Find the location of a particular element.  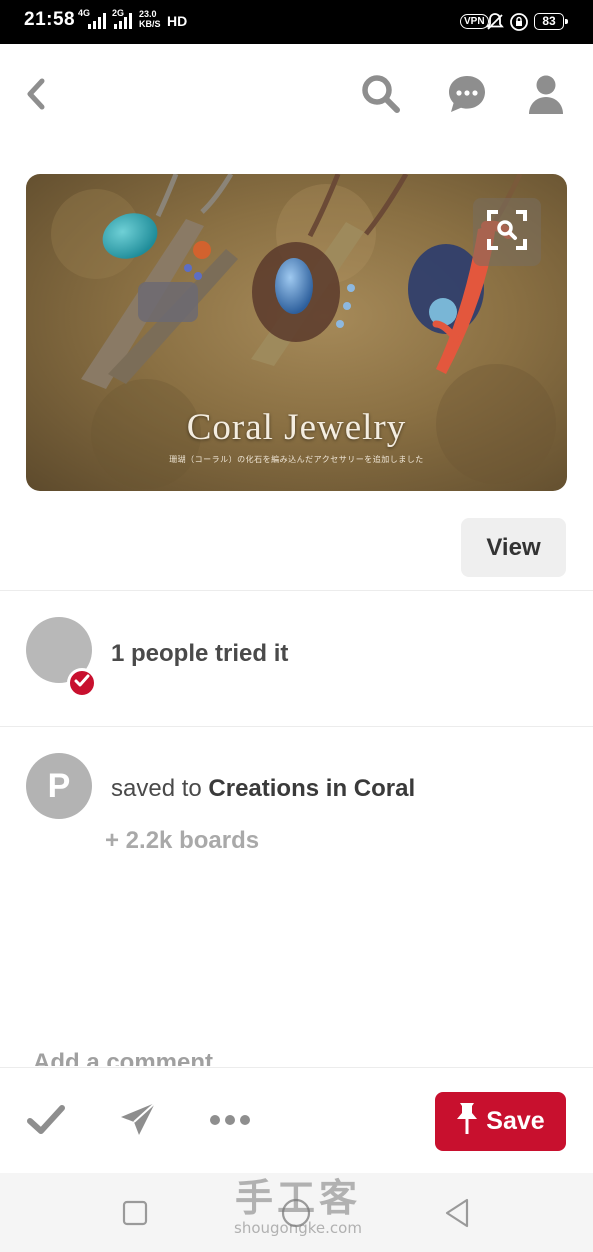

system-nav-bar is located at coordinates (296, 1212).